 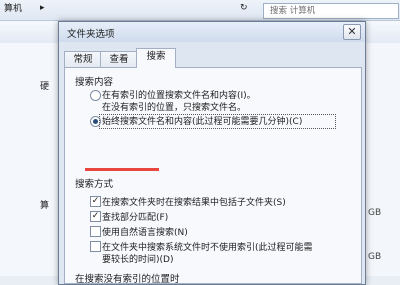 I want to click on search-content-heading: 搜索内容, so click(x=94, y=82).